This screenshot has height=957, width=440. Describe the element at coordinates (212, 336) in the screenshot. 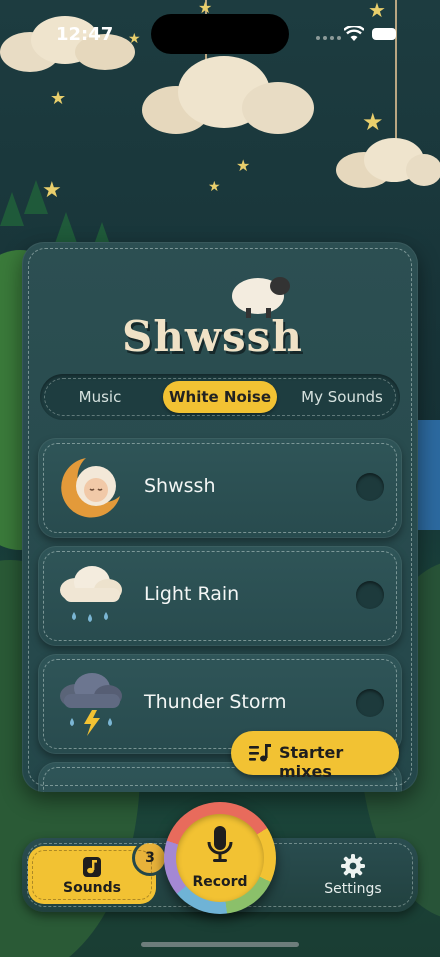

I see `app-logo-text: Shwssh` at that location.